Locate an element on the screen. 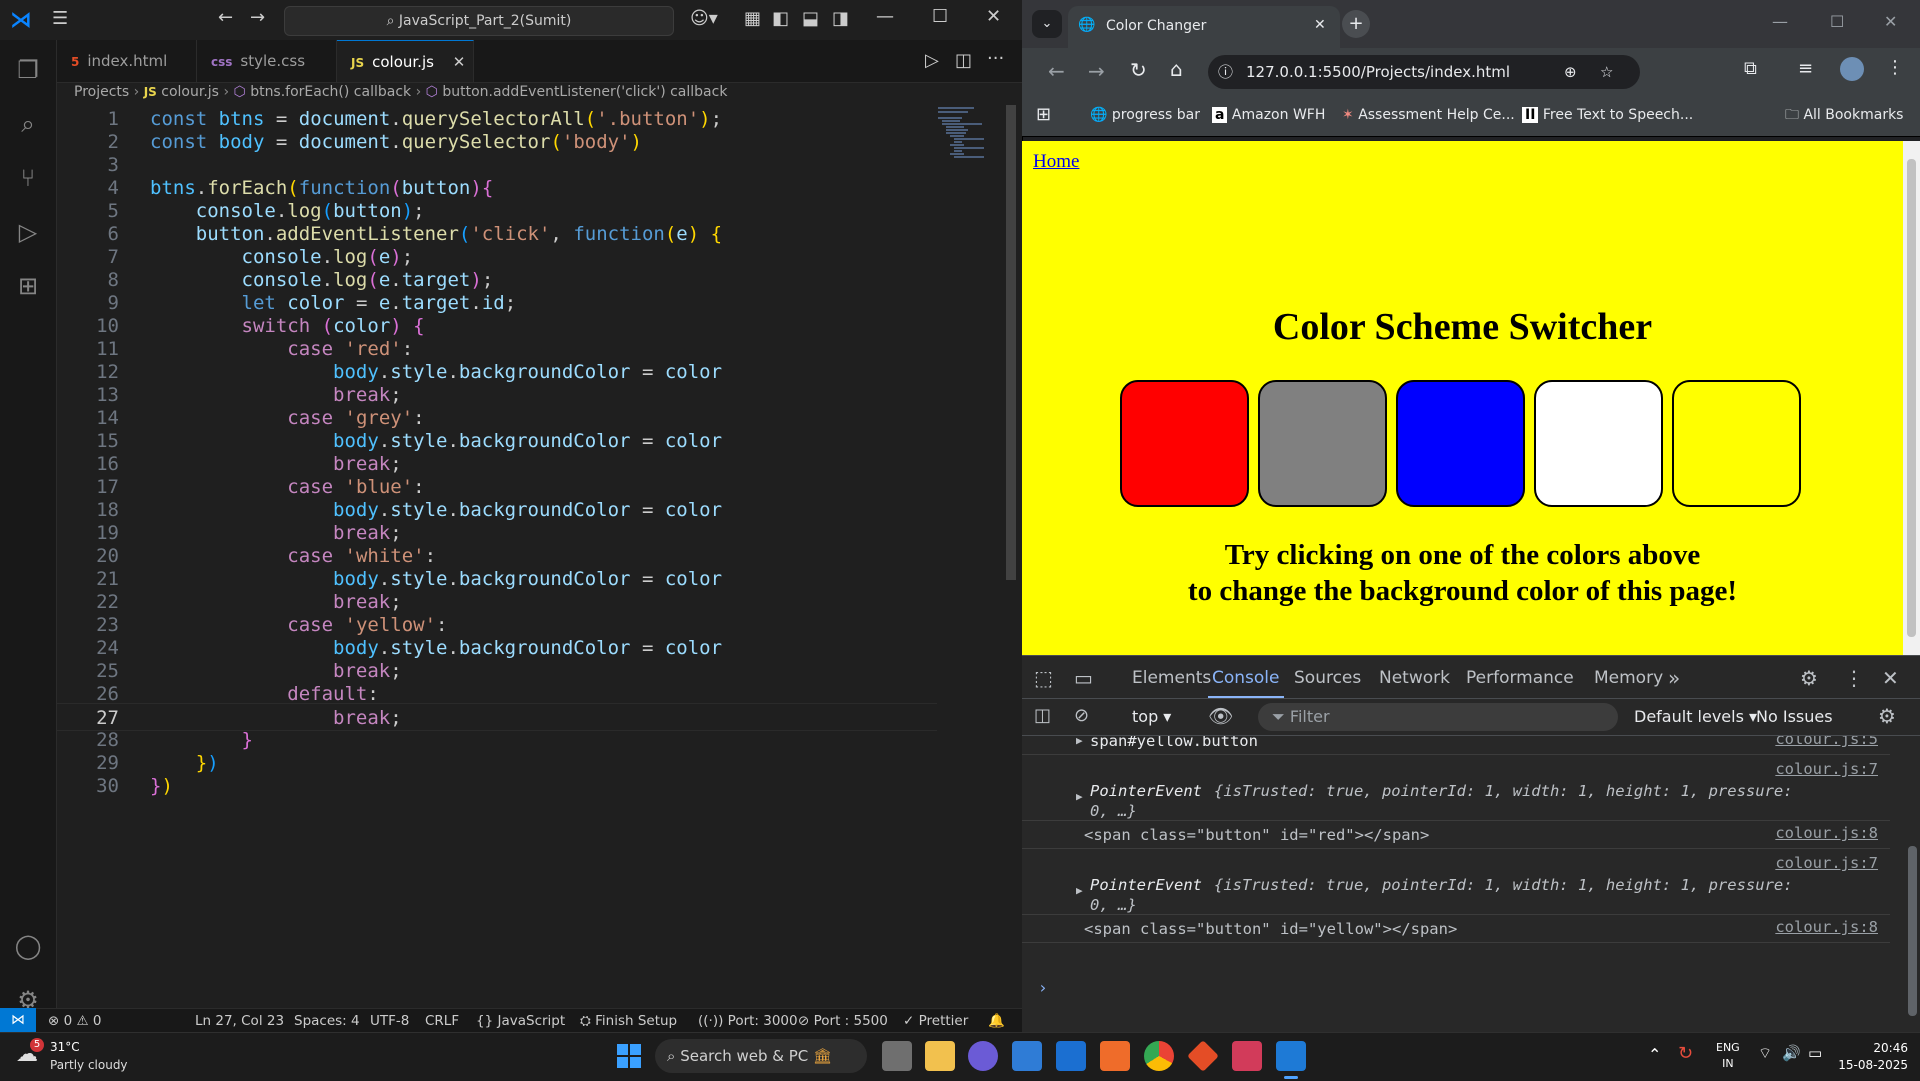 This screenshot has height=1081, width=1920. split-editor-icon: ◫ is located at coordinates (963, 60).